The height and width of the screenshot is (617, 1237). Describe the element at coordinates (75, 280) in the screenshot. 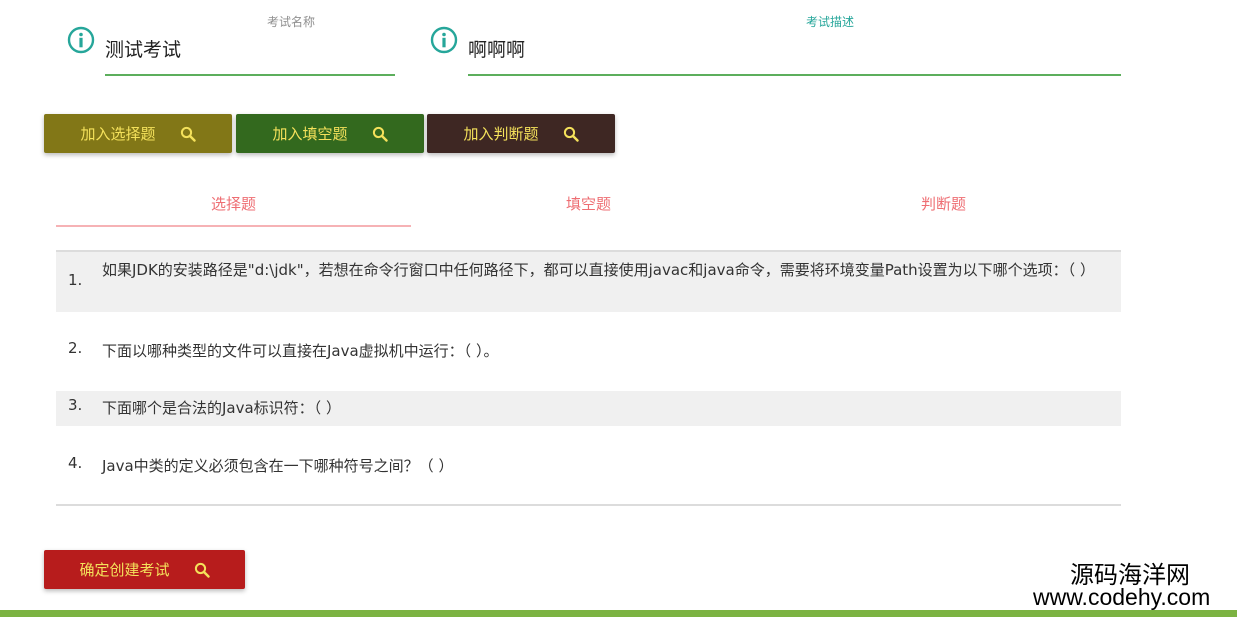

I see `question-number: 1.` at that location.